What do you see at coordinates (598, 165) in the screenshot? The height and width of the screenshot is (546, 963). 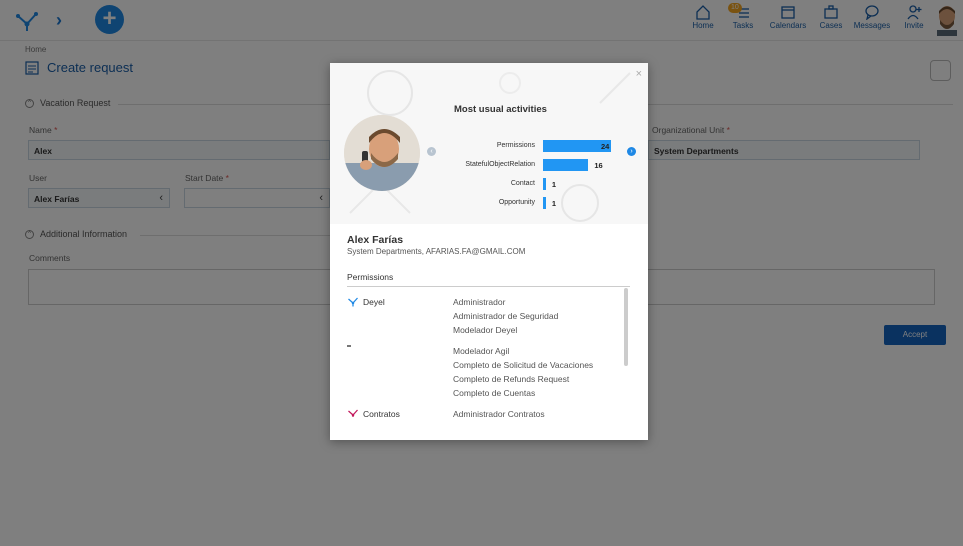 I see `bar-value-label: 16` at bounding box center [598, 165].